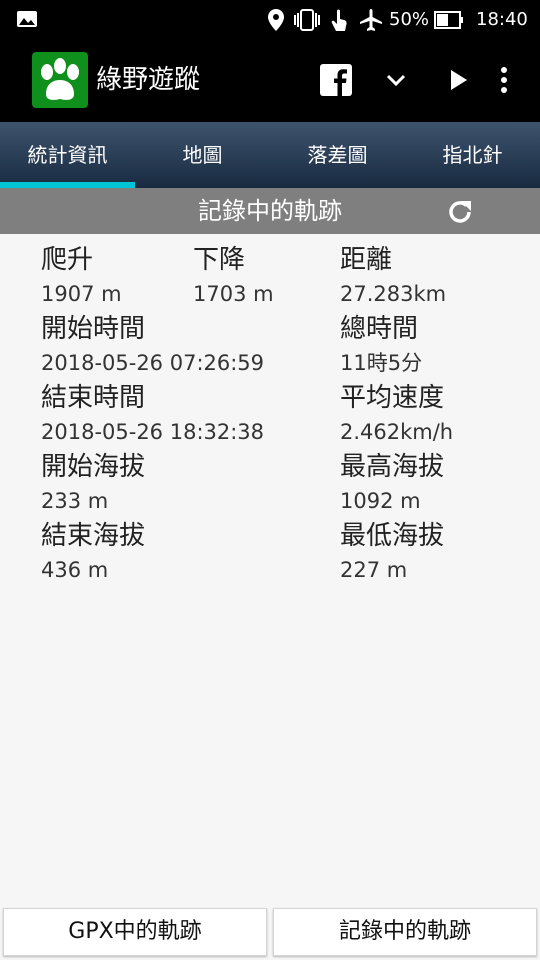 The height and width of the screenshot is (960, 540). Describe the element at coordinates (392, 536) in the screenshot. I see `min-altitude-label: 最低海拔` at that location.